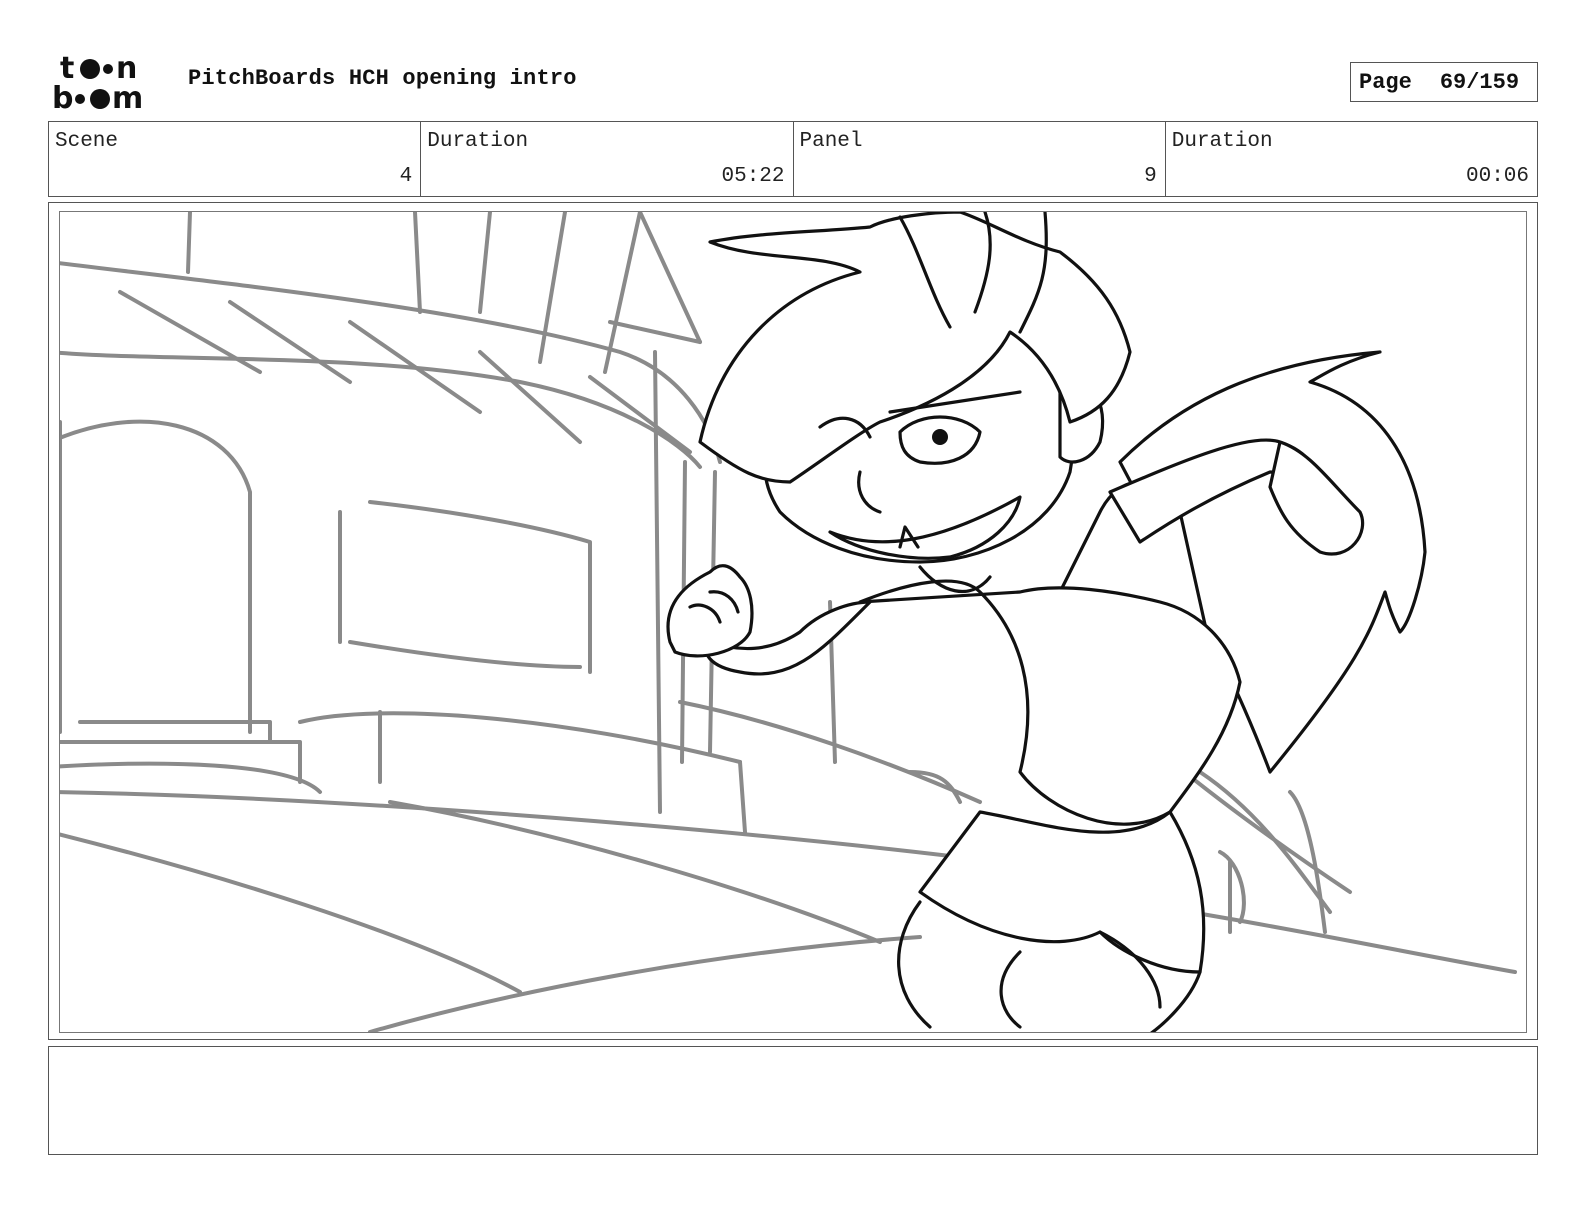 This screenshot has width=1584, height=1224. Describe the element at coordinates (406, 176) in the screenshot. I see `scene-value: 4` at that location.